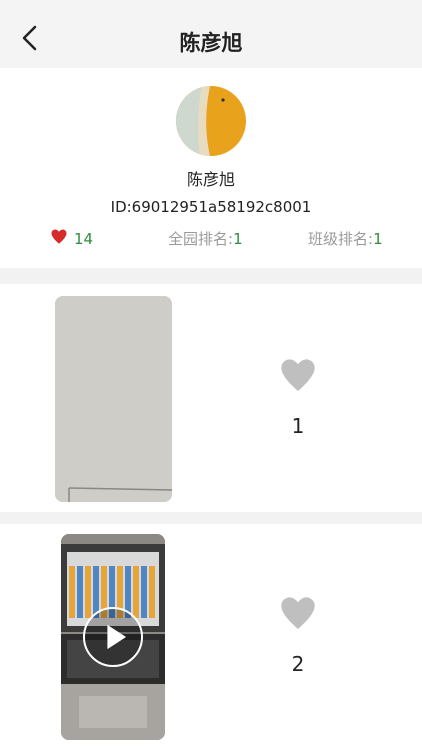  What do you see at coordinates (238, 239) in the screenshot?
I see `school-rank-value: 1` at bounding box center [238, 239].